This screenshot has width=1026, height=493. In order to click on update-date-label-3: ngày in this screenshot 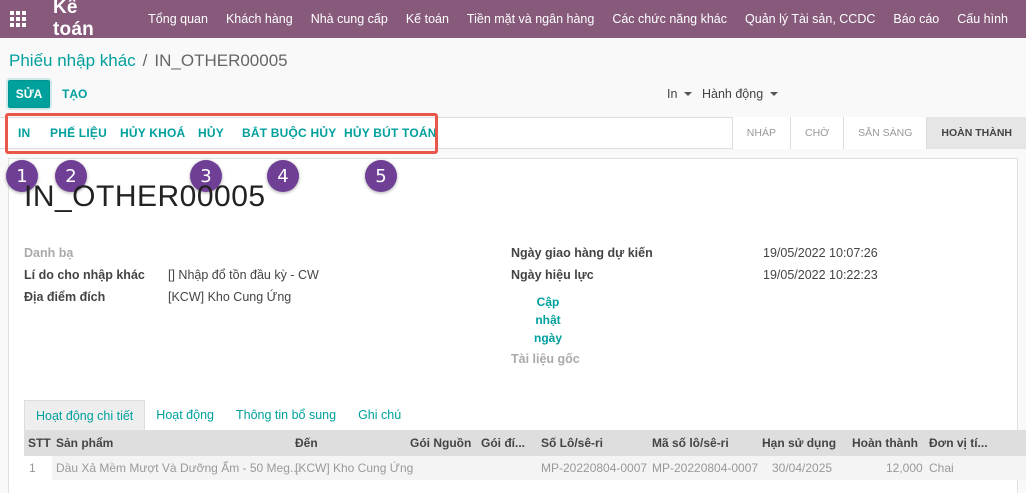, I will do `click(547, 338)`.